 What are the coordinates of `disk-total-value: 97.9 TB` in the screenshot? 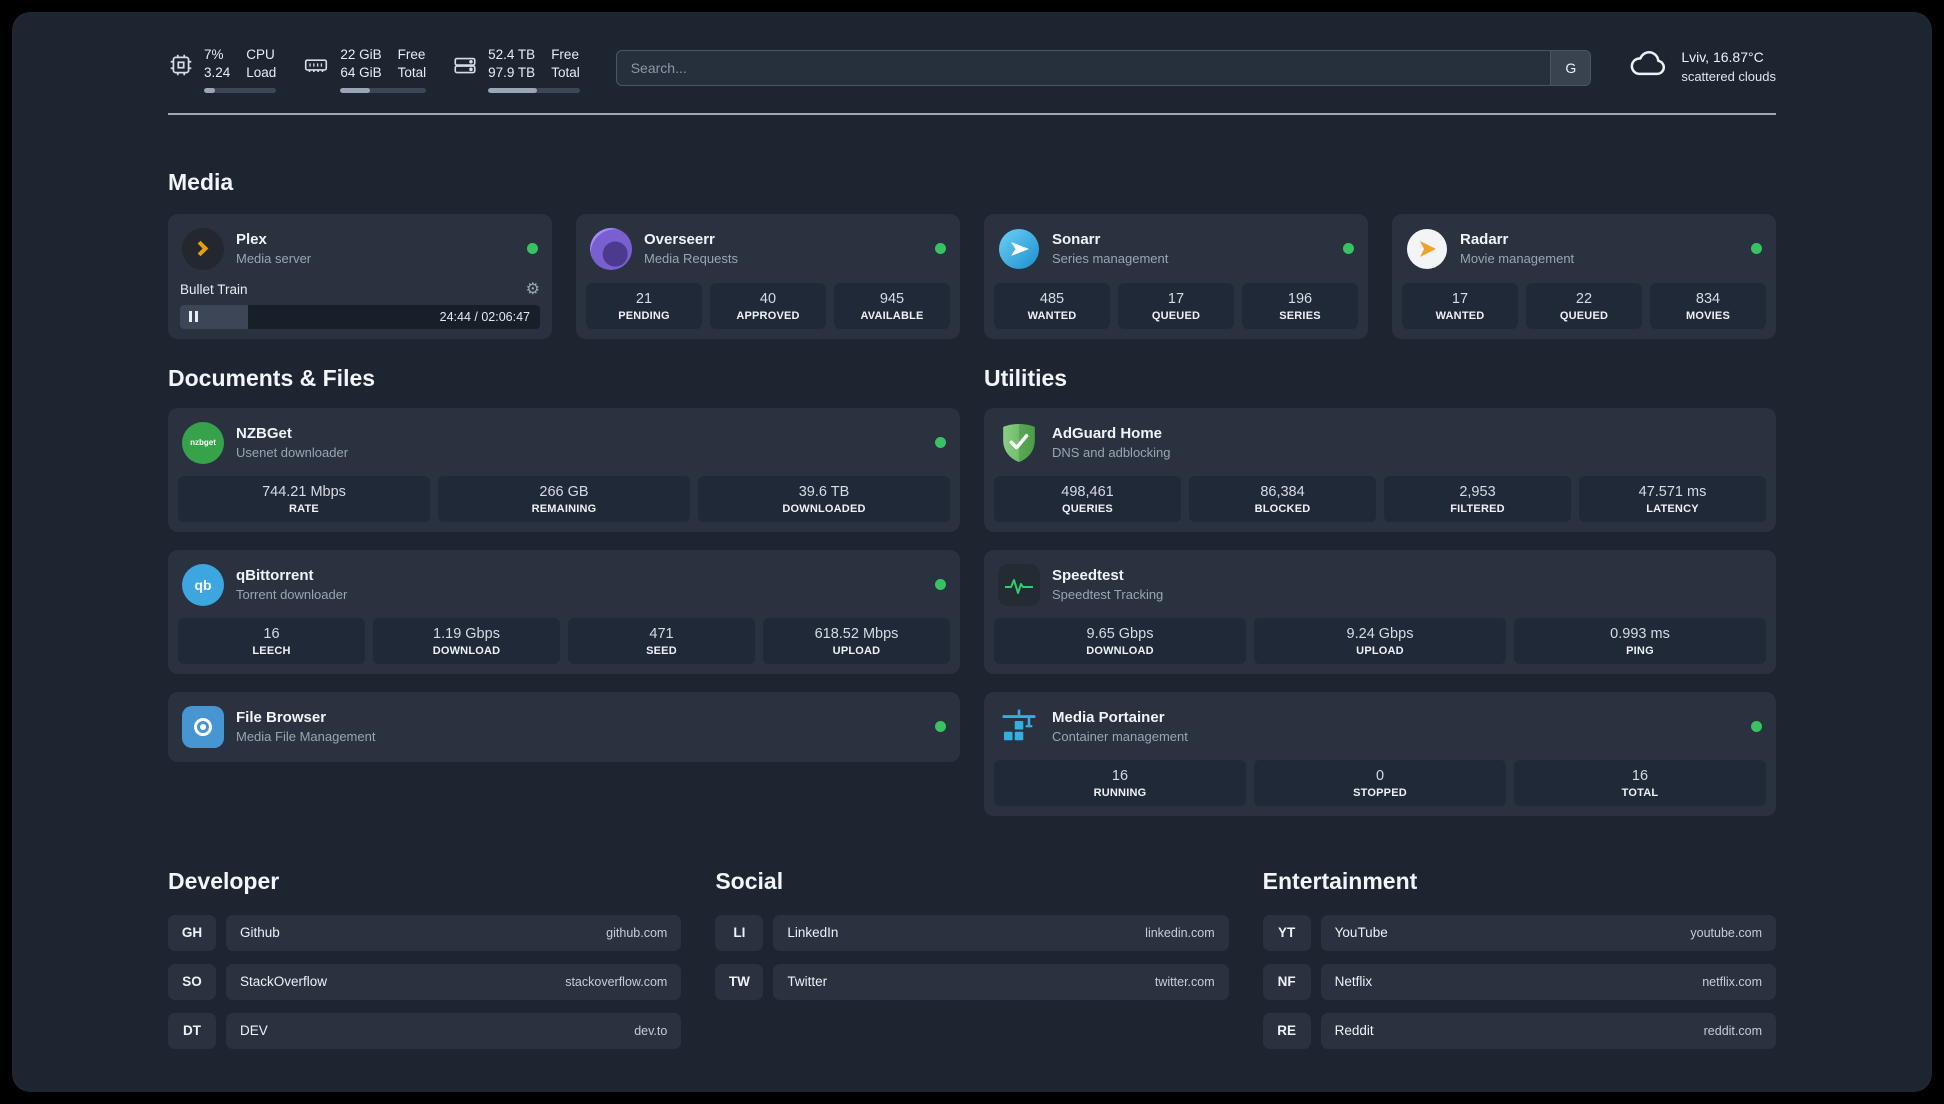 It's located at (512, 72).